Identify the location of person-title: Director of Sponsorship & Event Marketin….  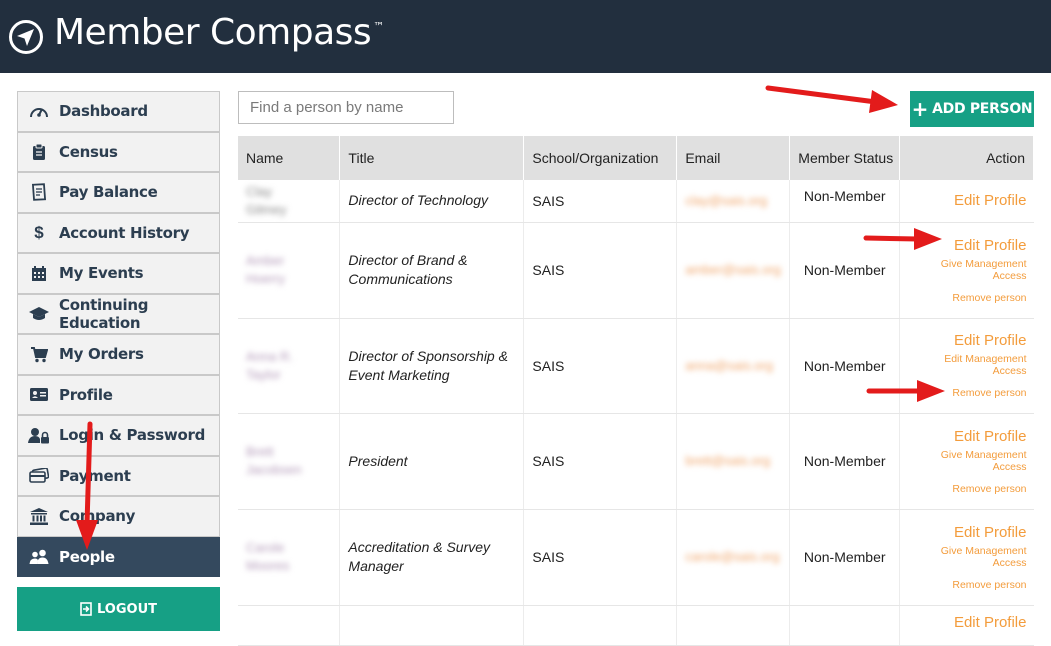
(428, 365).